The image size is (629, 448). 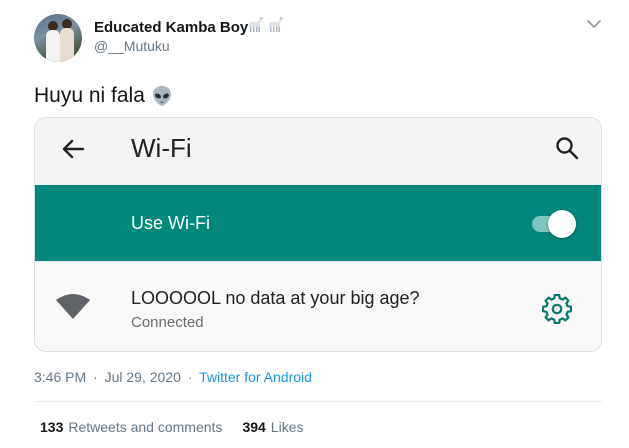 What do you see at coordinates (265, 25) in the screenshot?
I see `name-emojis` at bounding box center [265, 25].